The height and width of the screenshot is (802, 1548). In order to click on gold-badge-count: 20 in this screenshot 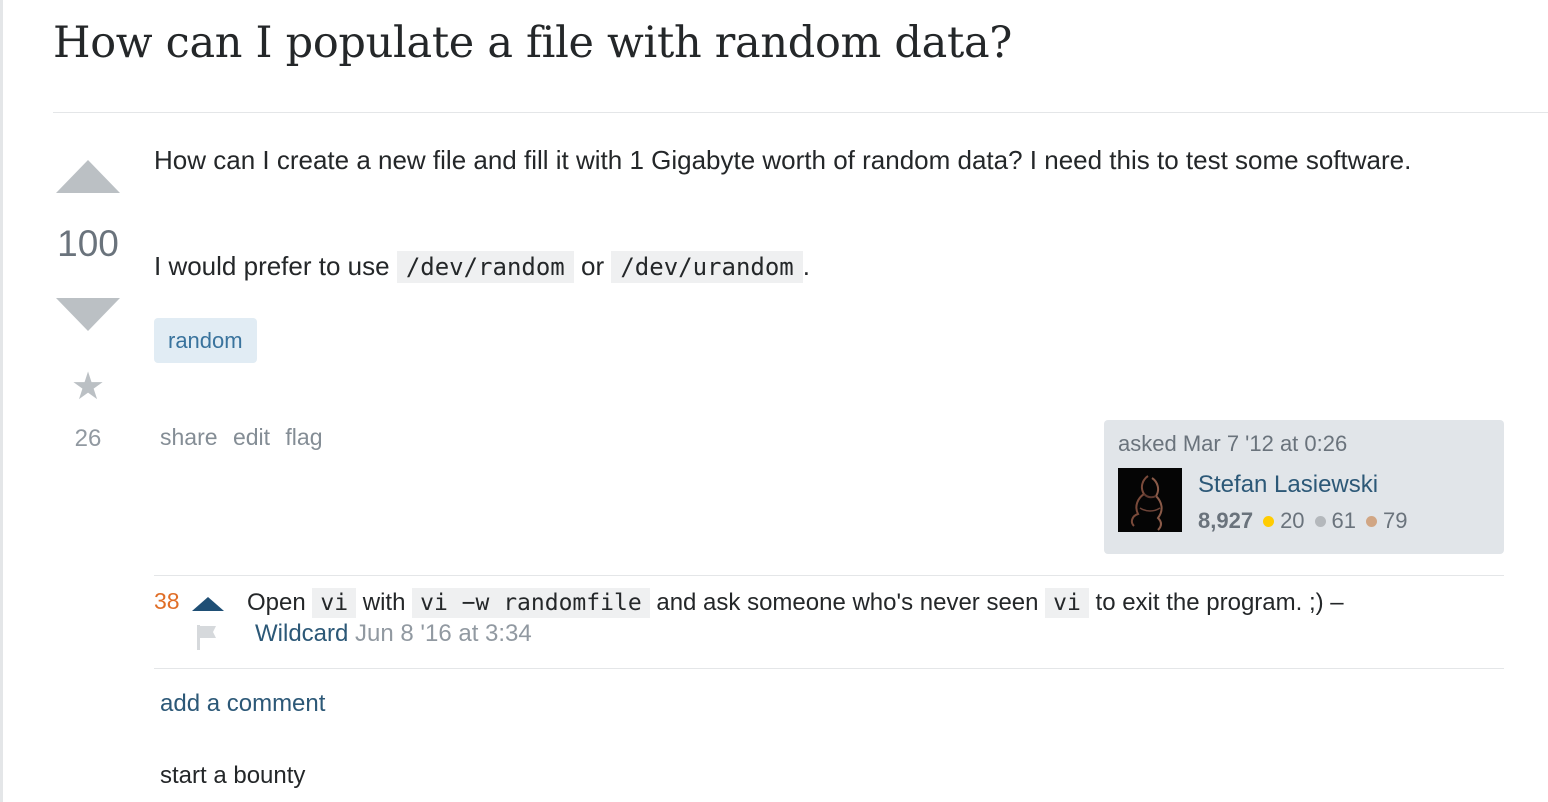, I will do `click(1292, 520)`.